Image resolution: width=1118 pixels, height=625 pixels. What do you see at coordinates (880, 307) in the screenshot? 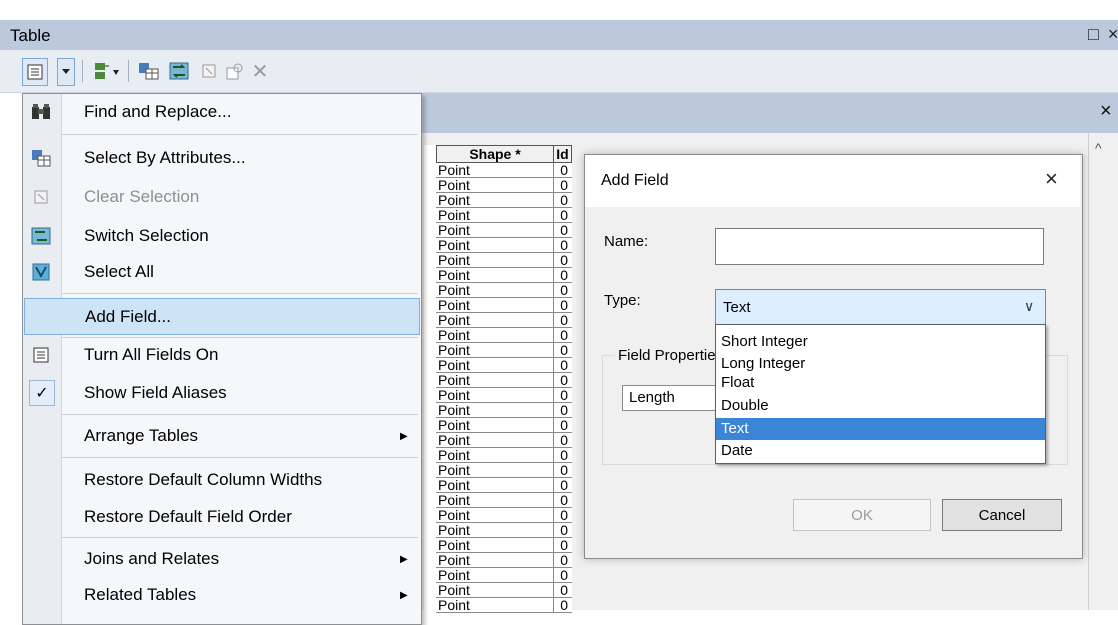
I see `type-select` at bounding box center [880, 307].